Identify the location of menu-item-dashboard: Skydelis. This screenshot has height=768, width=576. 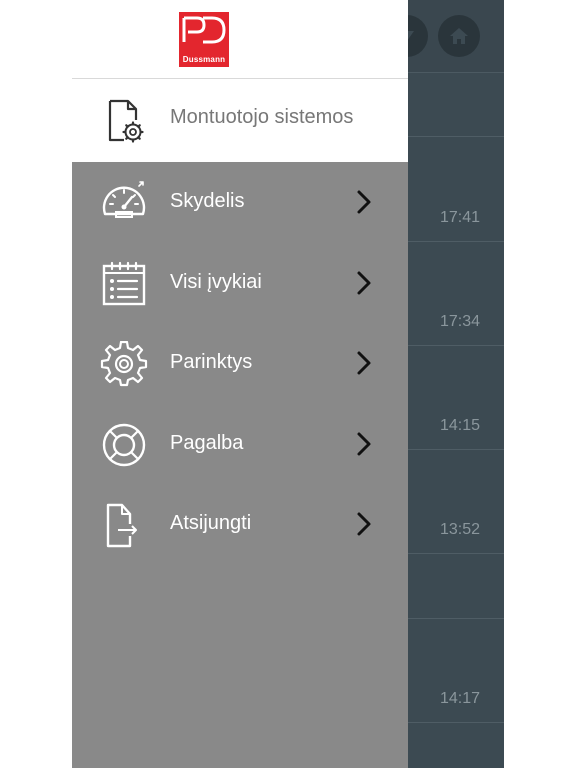
(240, 202).